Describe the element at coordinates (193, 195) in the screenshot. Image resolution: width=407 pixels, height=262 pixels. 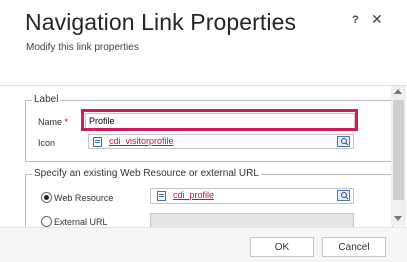
I see `web-resource-value: cdi_profile` at that location.